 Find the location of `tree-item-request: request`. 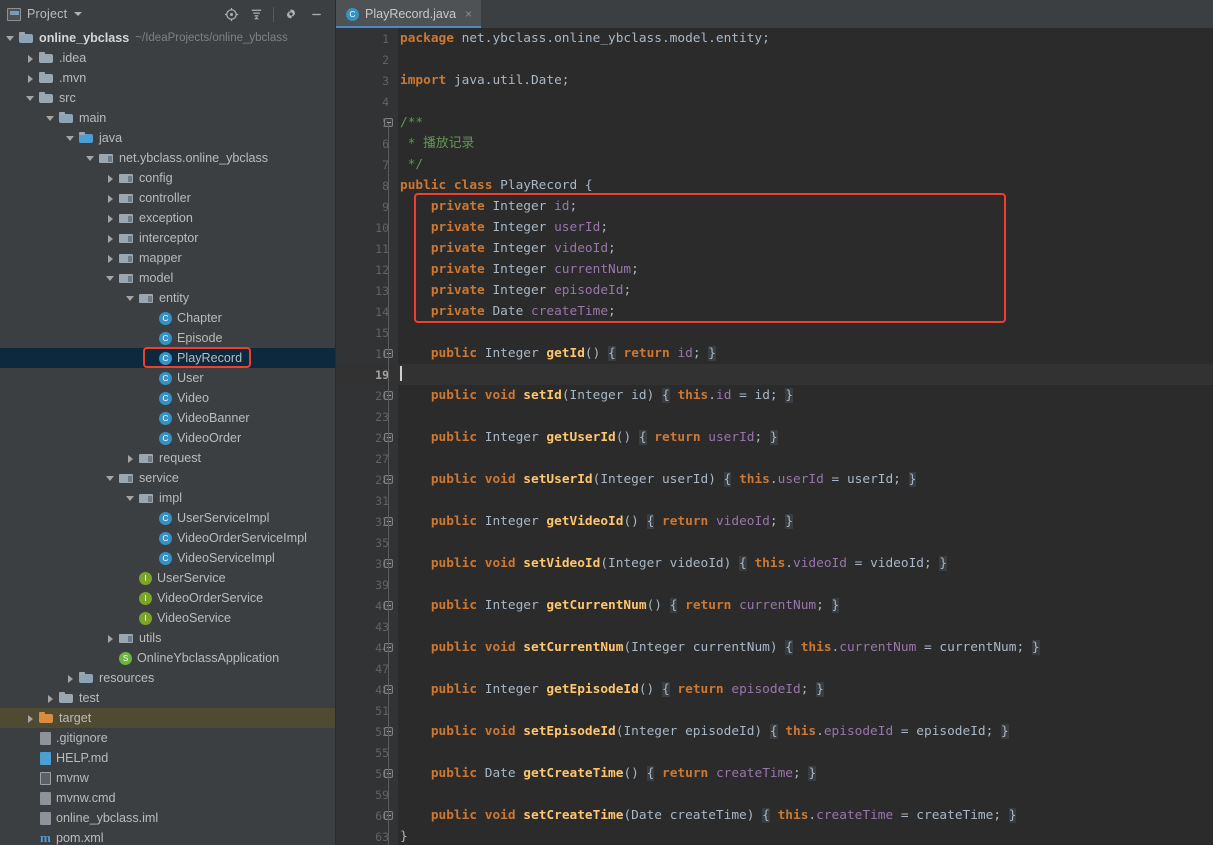

tree-item-request: request is located at coordinates (167, 458).